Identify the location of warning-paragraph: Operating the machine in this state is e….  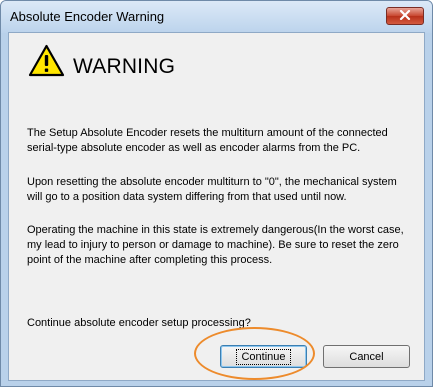
(215, 245).